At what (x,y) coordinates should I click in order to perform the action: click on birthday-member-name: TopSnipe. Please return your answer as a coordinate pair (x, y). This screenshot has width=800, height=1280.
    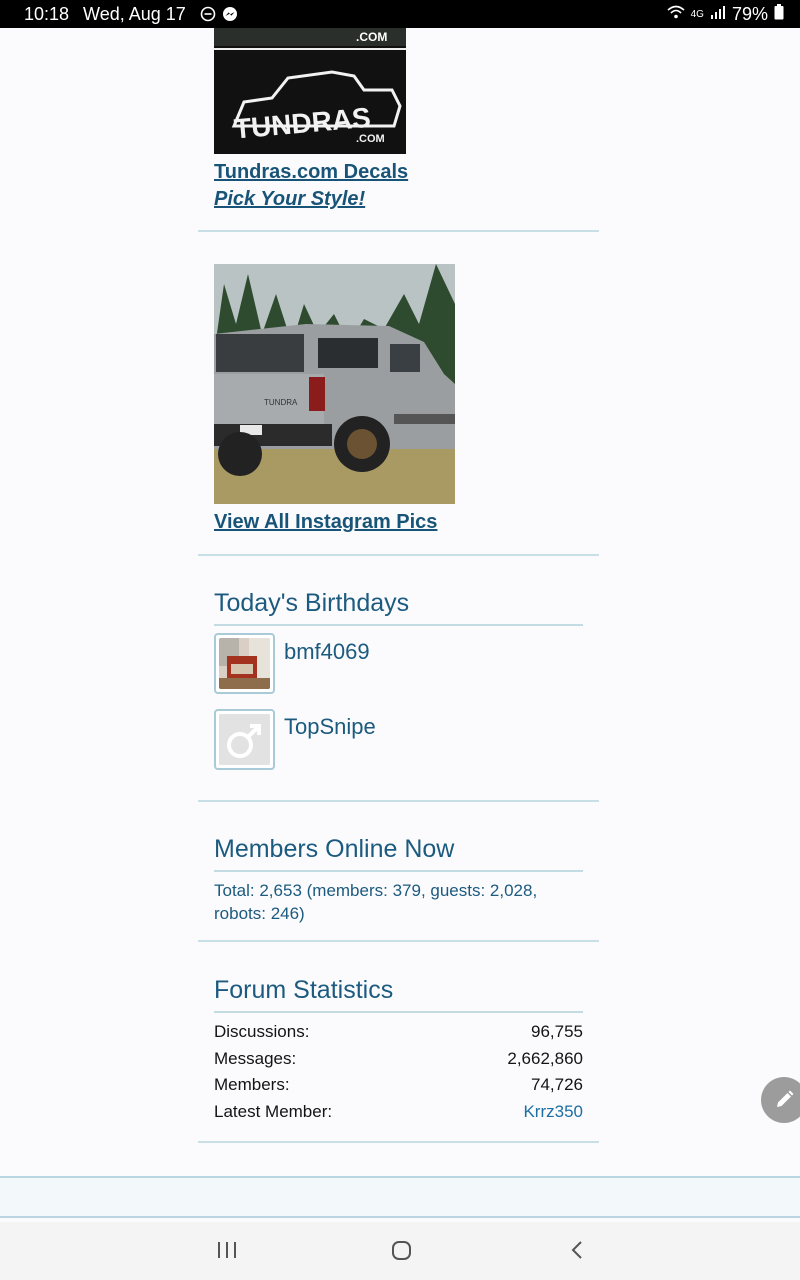
    Looking at the image, I should click on (330, 727).